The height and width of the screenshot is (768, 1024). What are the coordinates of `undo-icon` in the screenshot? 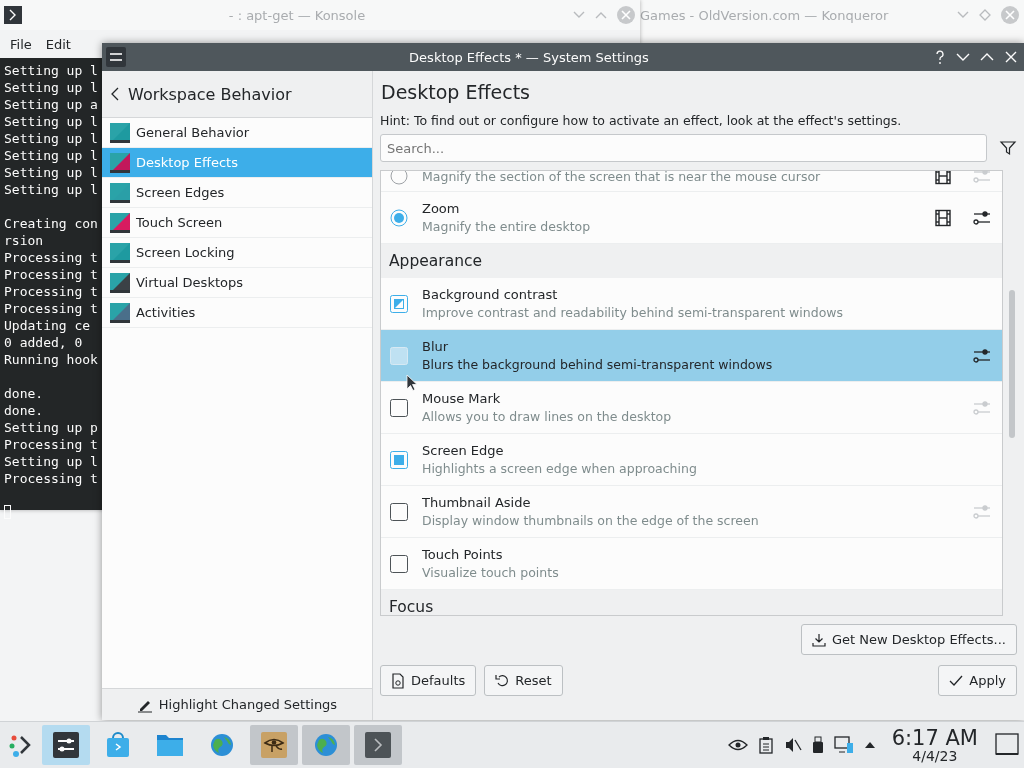 It's located at (502, 680).